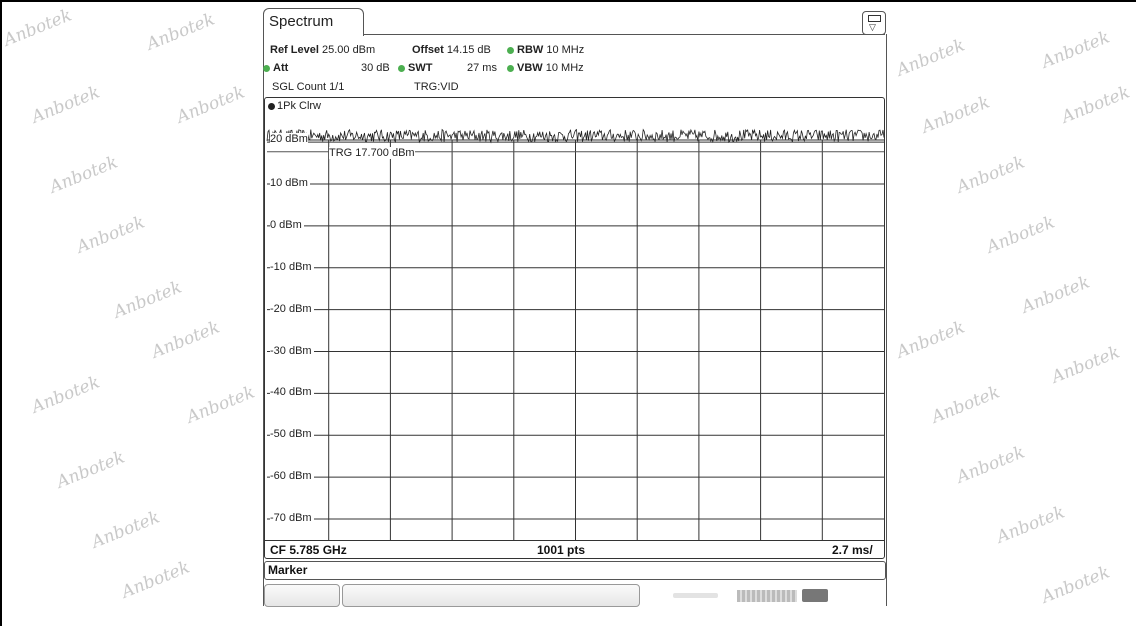 The image size is (1136, 626). What do you see at coordinates (530, 68) in the screenshot?
I see `vbw-label: VBW` at bounding box center [530, 68].